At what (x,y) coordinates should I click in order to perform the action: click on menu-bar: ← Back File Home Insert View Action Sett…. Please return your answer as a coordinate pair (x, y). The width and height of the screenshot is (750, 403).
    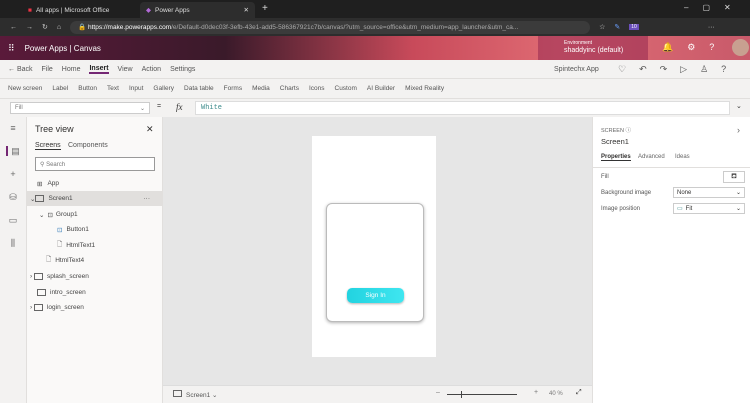
    Looking at the image, I should click on (375, 69).